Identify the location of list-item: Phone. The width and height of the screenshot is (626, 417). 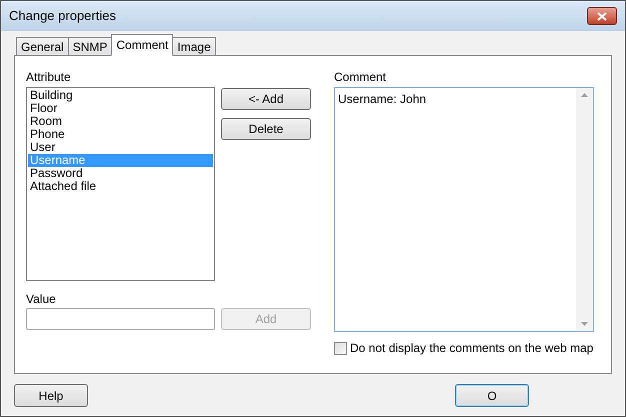
(120, 134).